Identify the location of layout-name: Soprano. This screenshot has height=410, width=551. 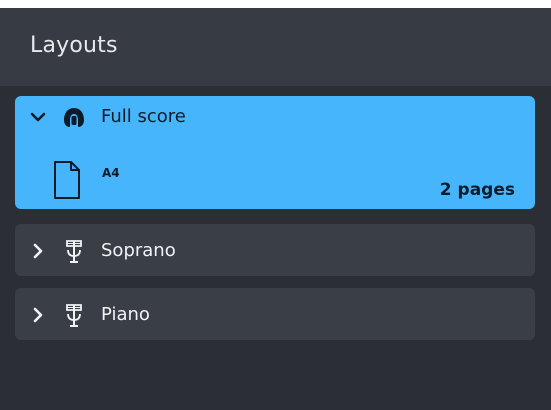
(138, 250).